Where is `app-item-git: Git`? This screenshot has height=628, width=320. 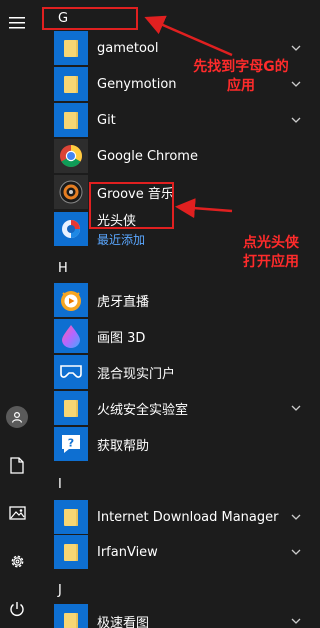
app-item-git: Git is located at coordinates (184, 120).